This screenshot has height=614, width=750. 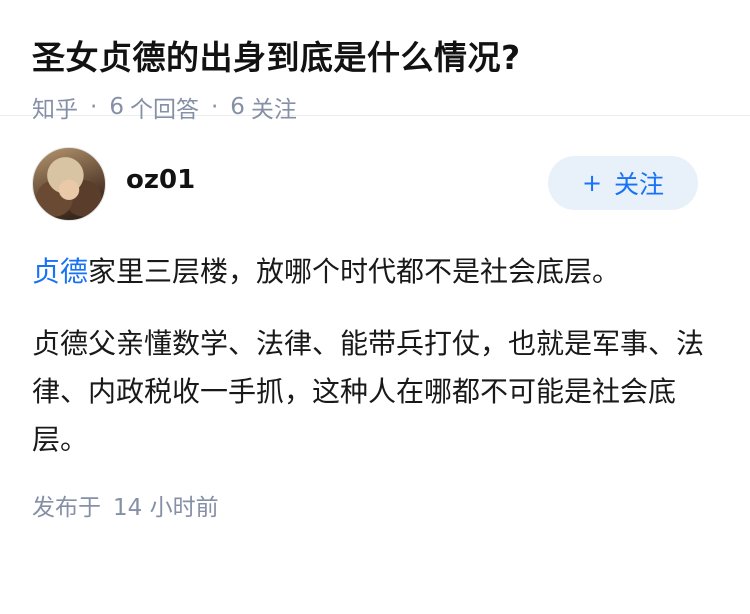 What do you see at coordinates (375, 58) in the screenshot?
I see `question-title: 圣女贞德的出身到底是什么情况?` at bounding box center [375, 58].